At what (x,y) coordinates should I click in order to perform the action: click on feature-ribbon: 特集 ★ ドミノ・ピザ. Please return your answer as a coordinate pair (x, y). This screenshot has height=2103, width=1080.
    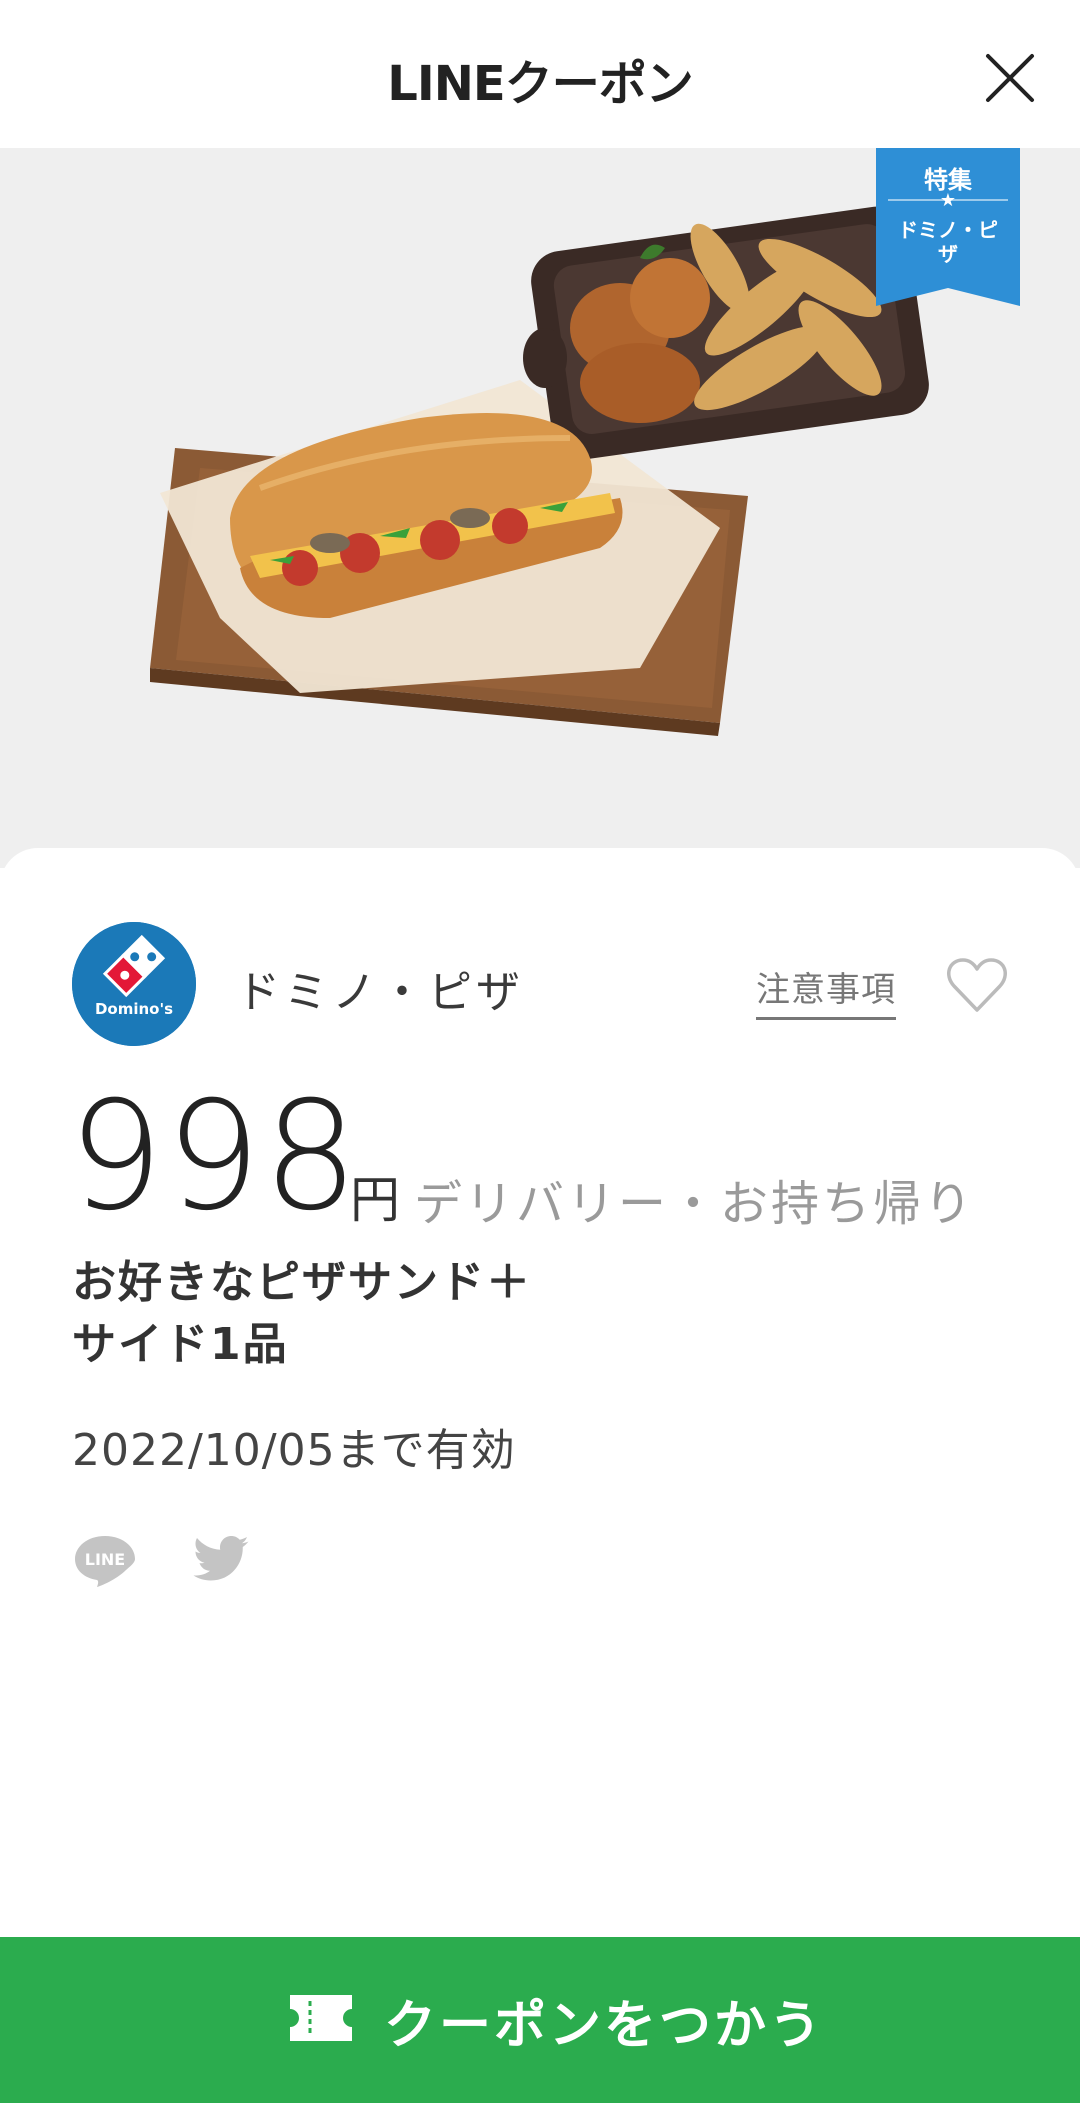
    Looking at the image, I should click on (948, 227).